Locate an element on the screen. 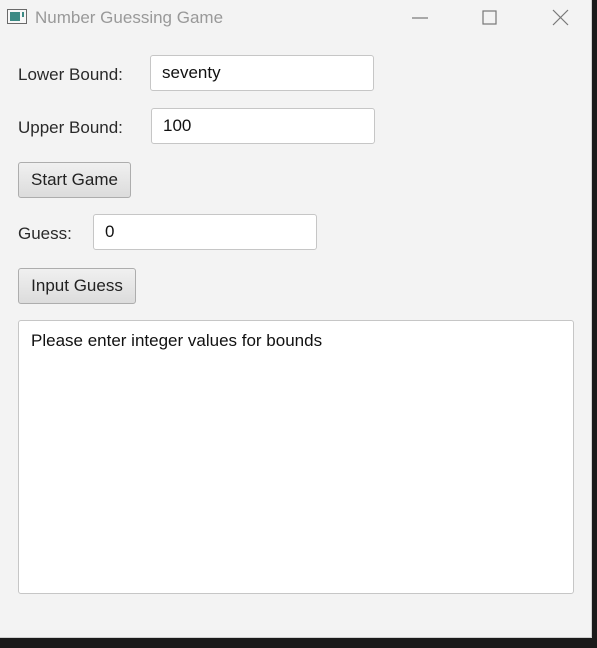 The height and width of the screenshot is (648, 597). title-bar: Number Guessing Game is located at coordinates (295, 18).